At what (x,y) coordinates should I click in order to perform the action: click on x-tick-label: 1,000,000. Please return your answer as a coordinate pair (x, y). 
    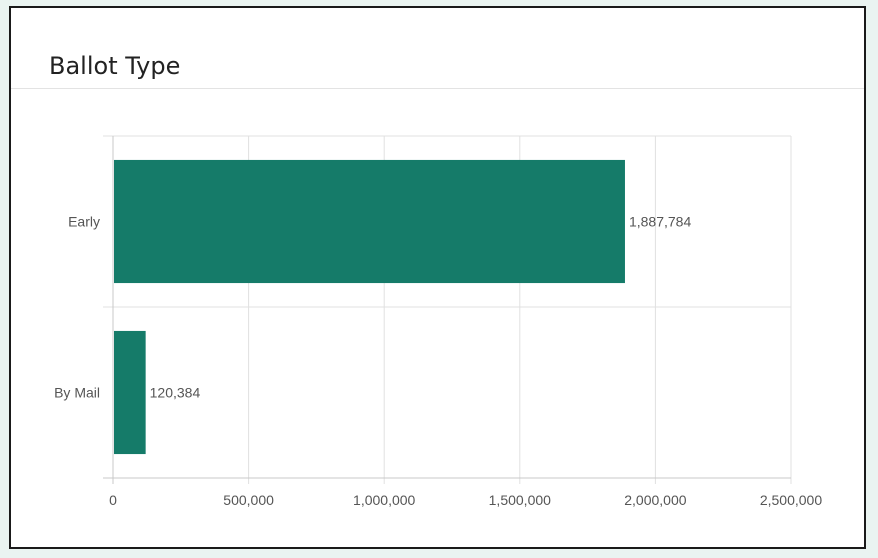
    Looking at the image, I should click on (384, 500).